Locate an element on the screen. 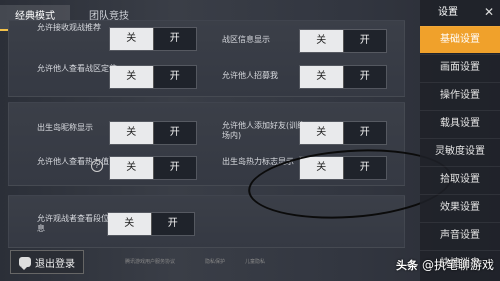  view-zone-location-toggle: 关 开 is located at coordinates (153, 77).